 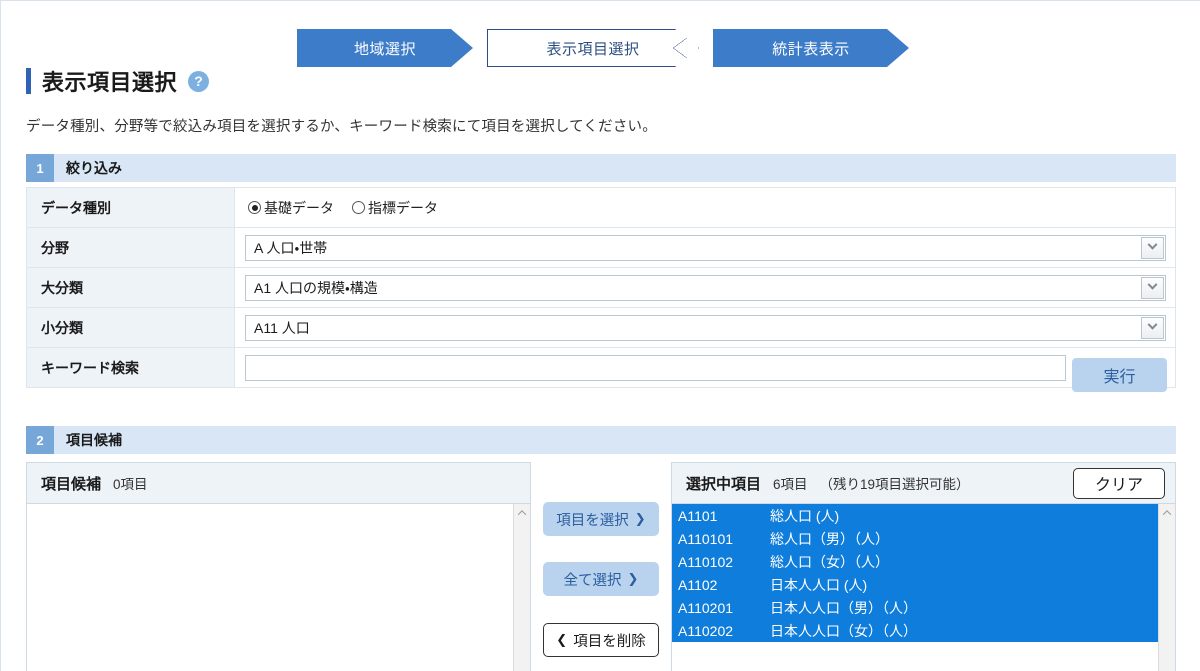 I want to click on table-row-field: 分野 A 人口・世帯, so click(x=601, y=247).